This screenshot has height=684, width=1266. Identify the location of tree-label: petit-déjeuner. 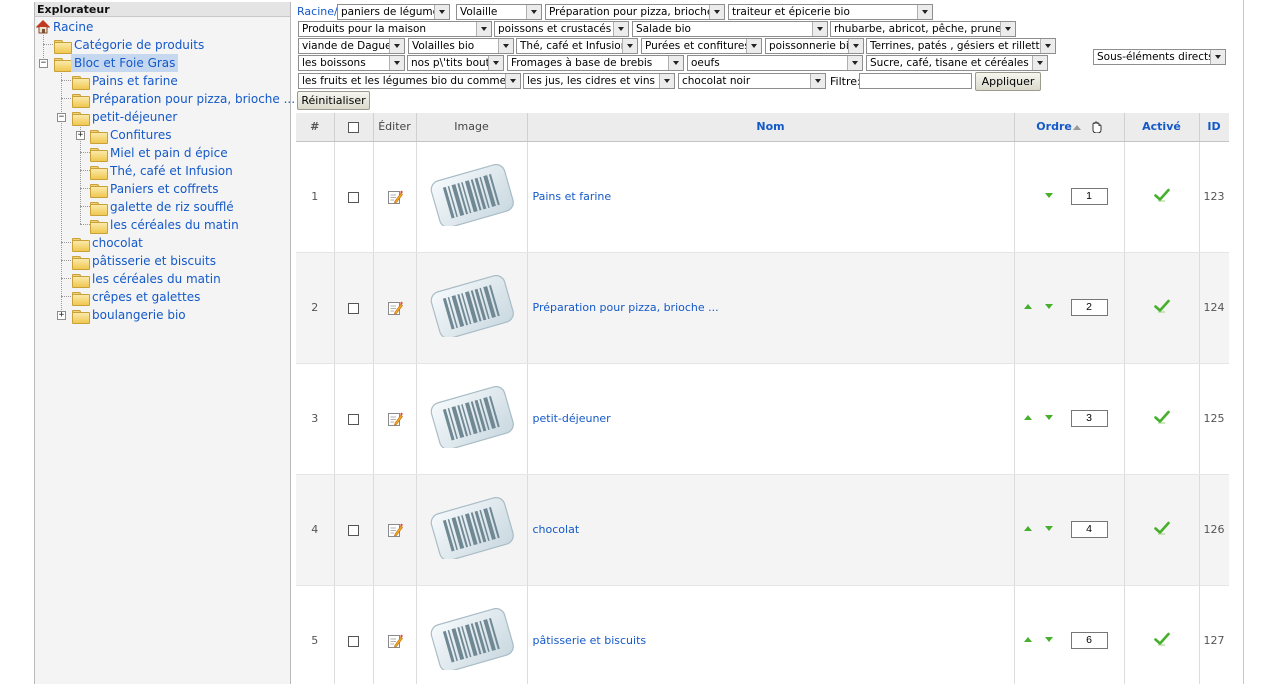
(134, 117).